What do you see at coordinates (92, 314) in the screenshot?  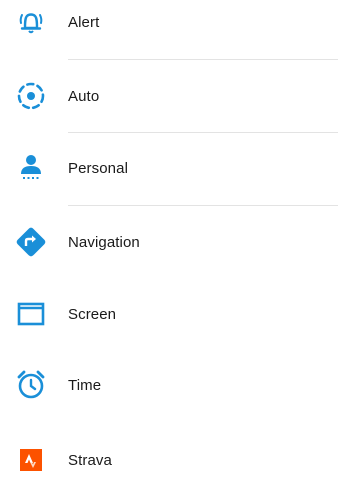 I see `list-item-label: Screen` at bounding box center [92, 314].